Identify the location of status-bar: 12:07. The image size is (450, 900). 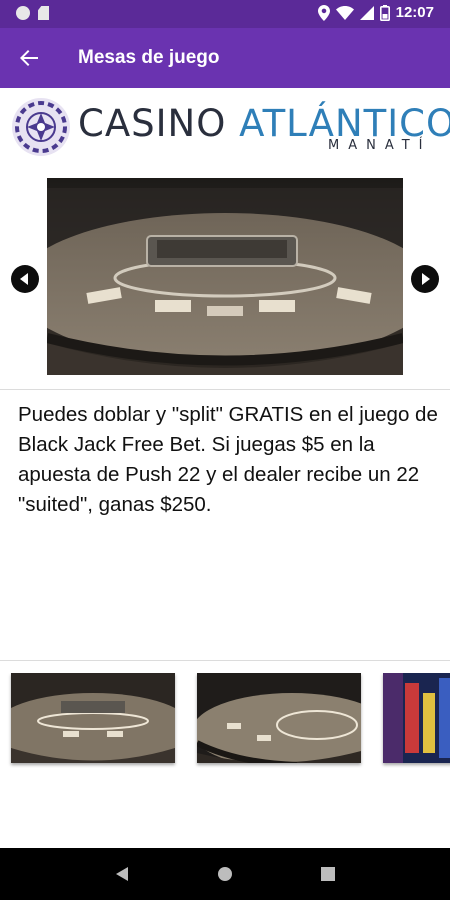
(225, 14).